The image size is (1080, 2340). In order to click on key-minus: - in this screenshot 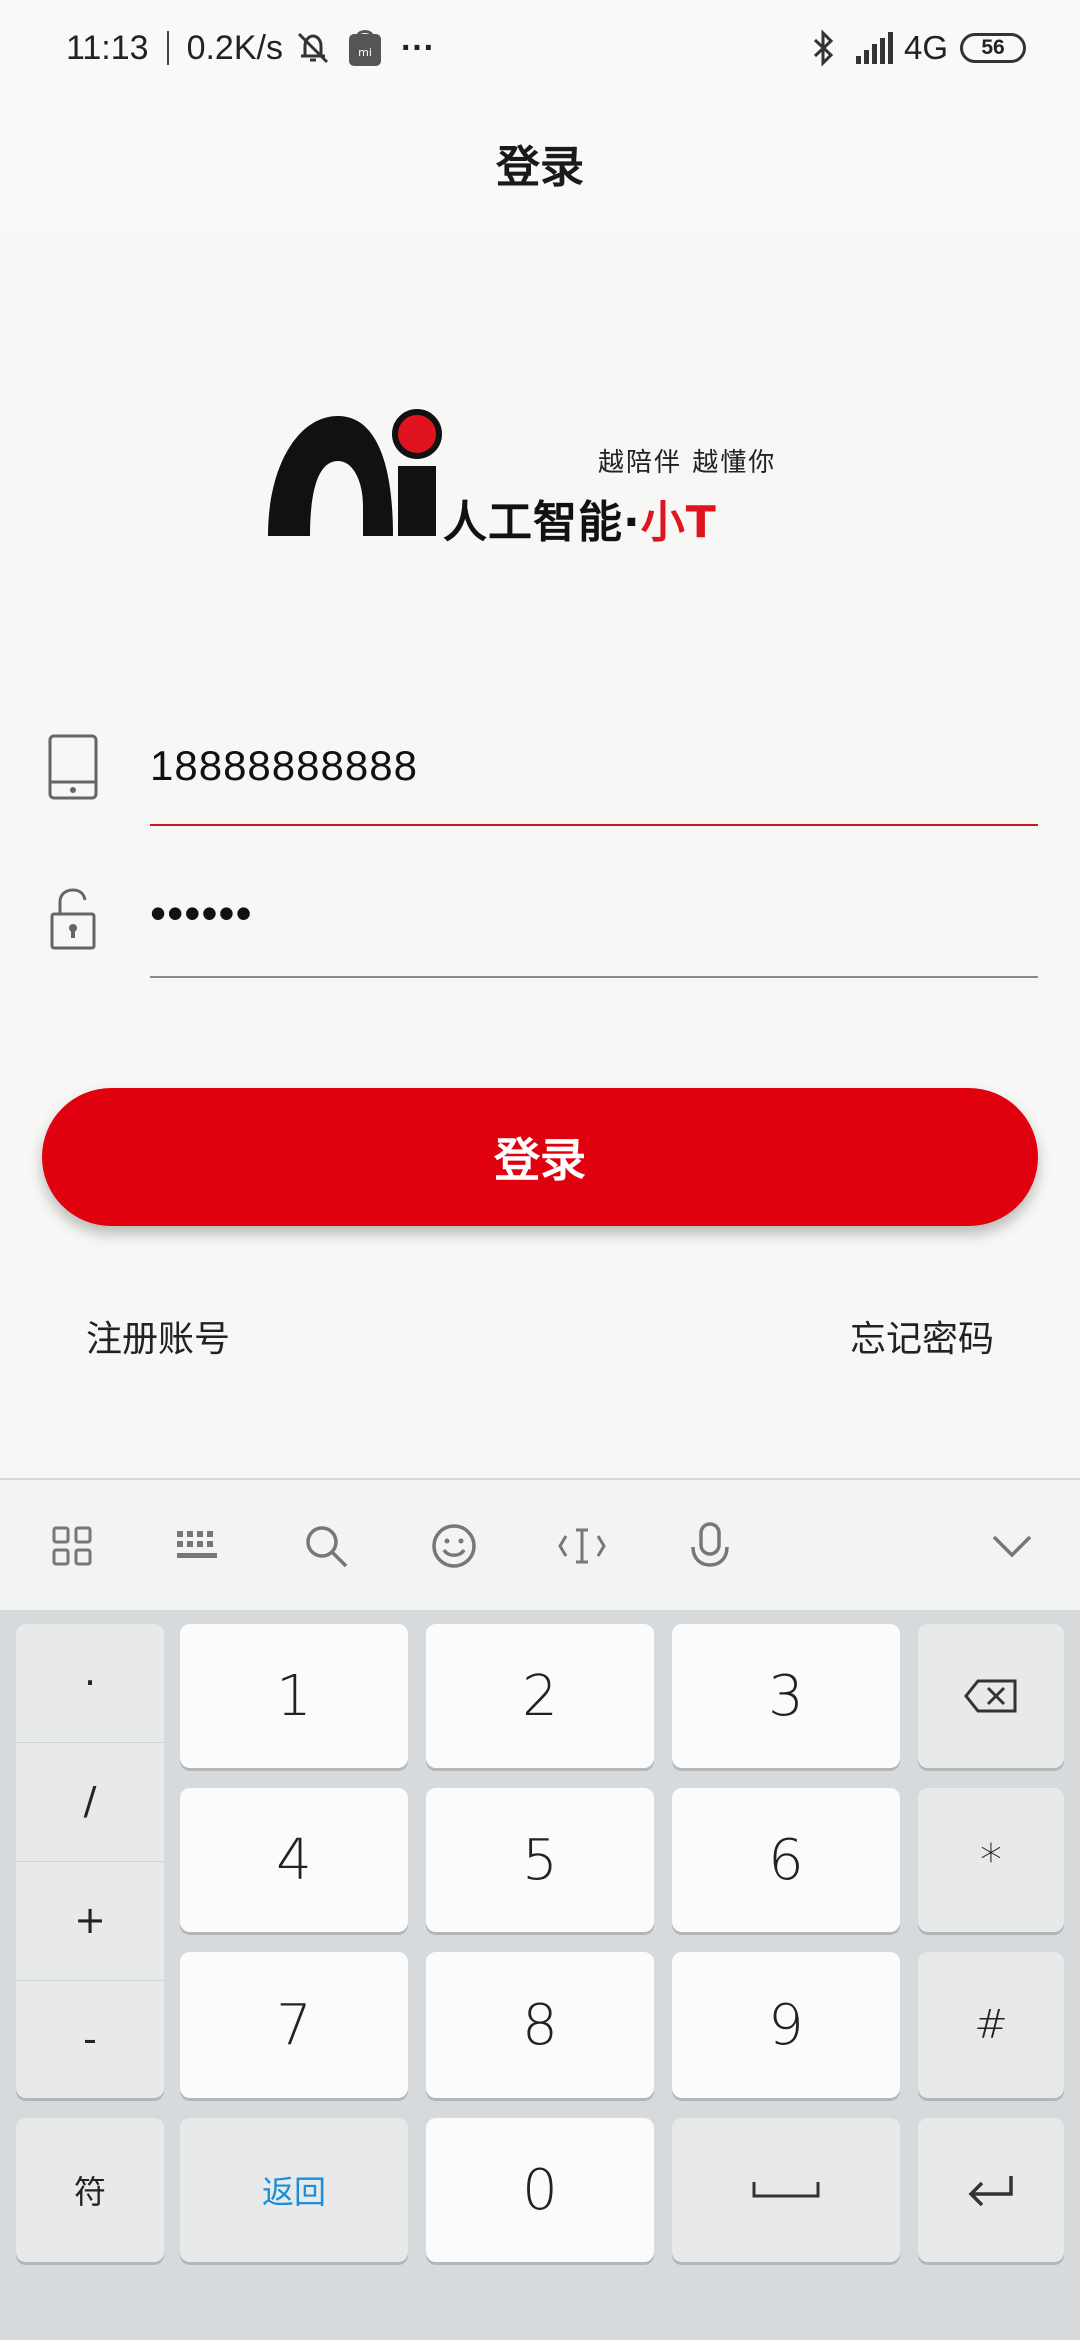, I will do `click(90, 2039)`.